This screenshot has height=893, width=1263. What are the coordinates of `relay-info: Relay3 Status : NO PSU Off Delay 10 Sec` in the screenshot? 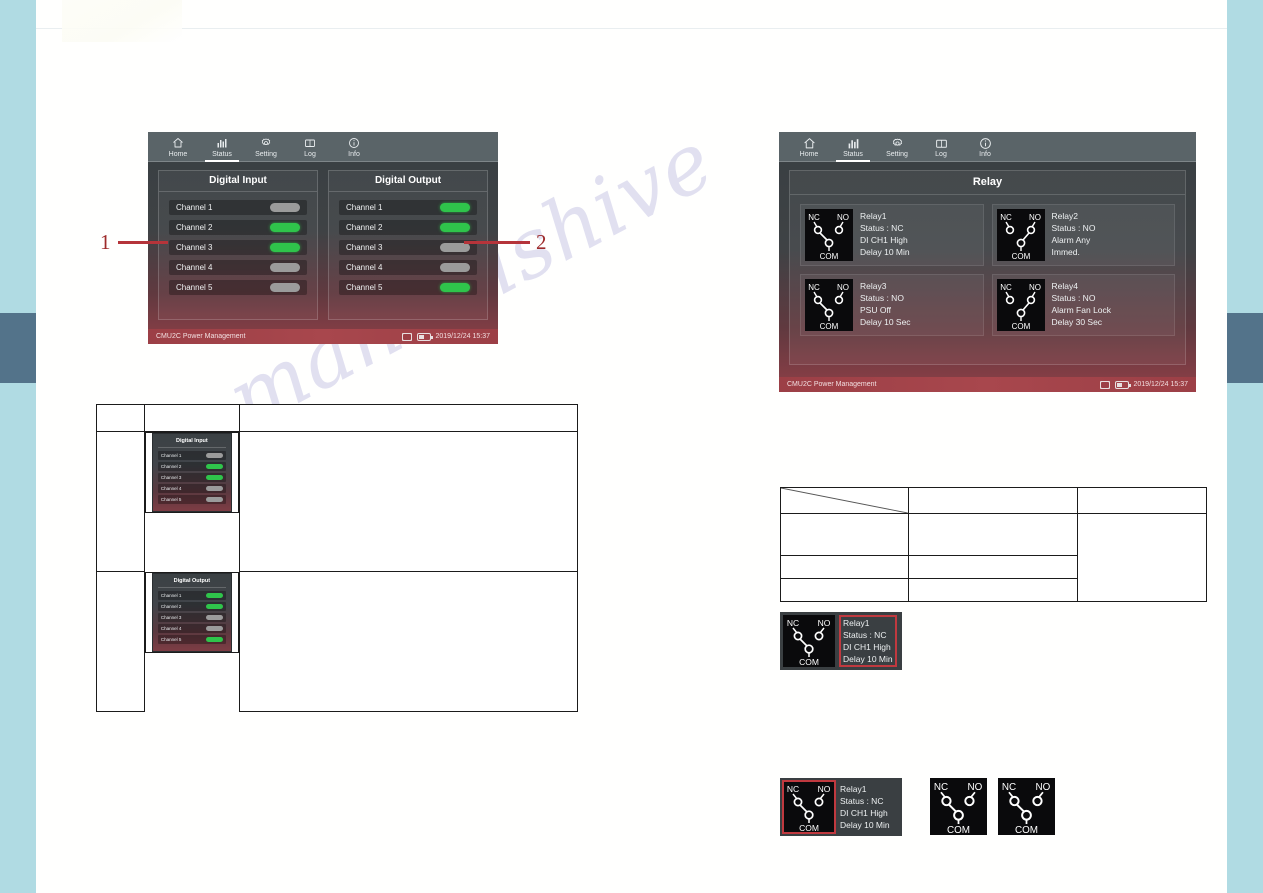 It's located at (885, 305).